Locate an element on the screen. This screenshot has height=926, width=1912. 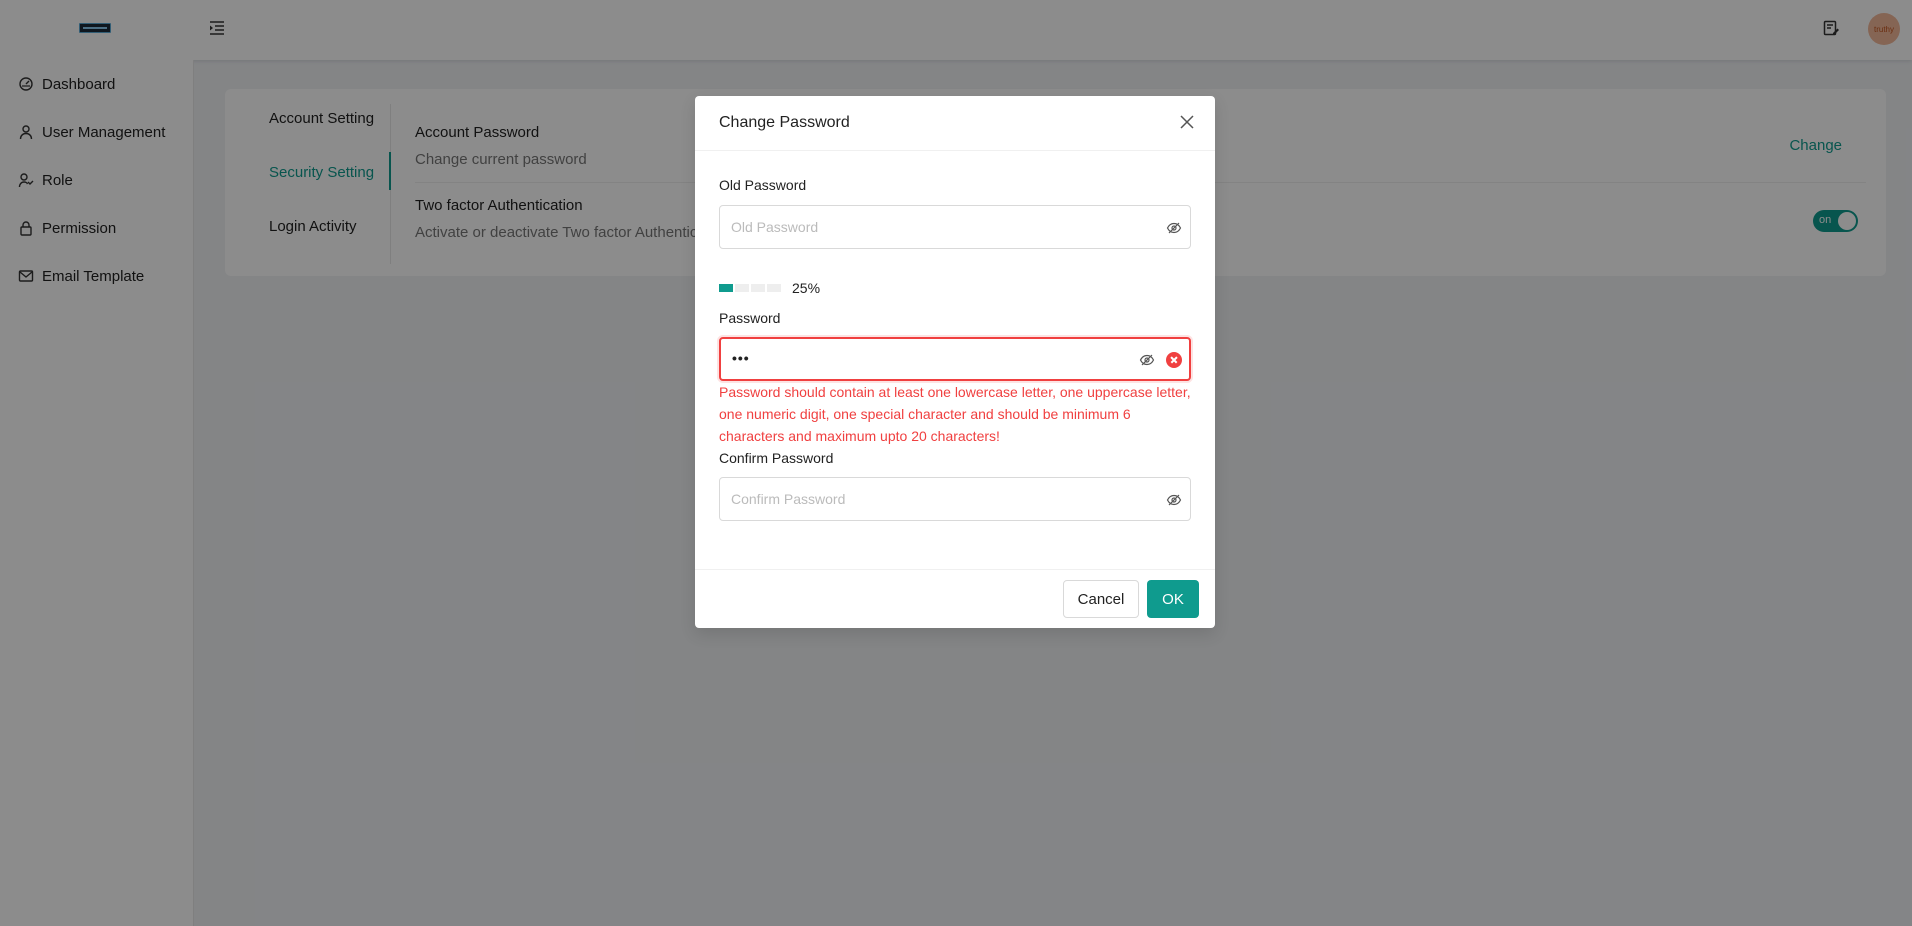
ok-button: OK is located at coordinates (1173, 599).